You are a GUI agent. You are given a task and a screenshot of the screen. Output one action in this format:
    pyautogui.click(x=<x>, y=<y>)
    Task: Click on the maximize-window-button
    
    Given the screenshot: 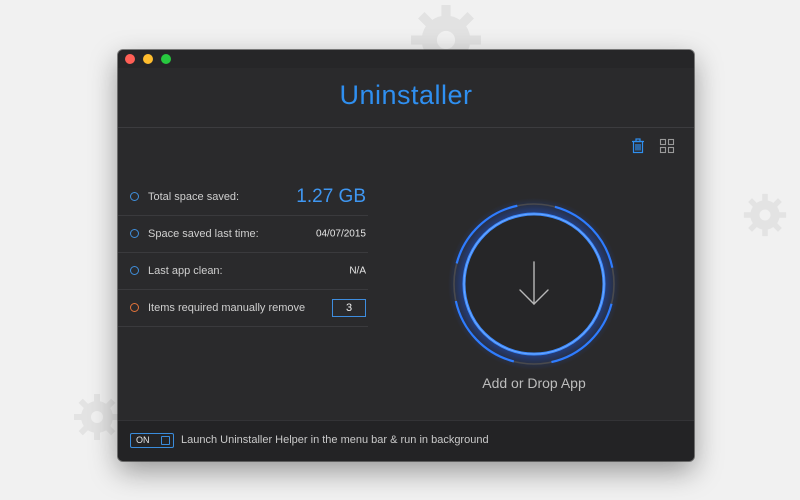 What is the action you would take?
    pyautogui.click(x=166, y=59)
    